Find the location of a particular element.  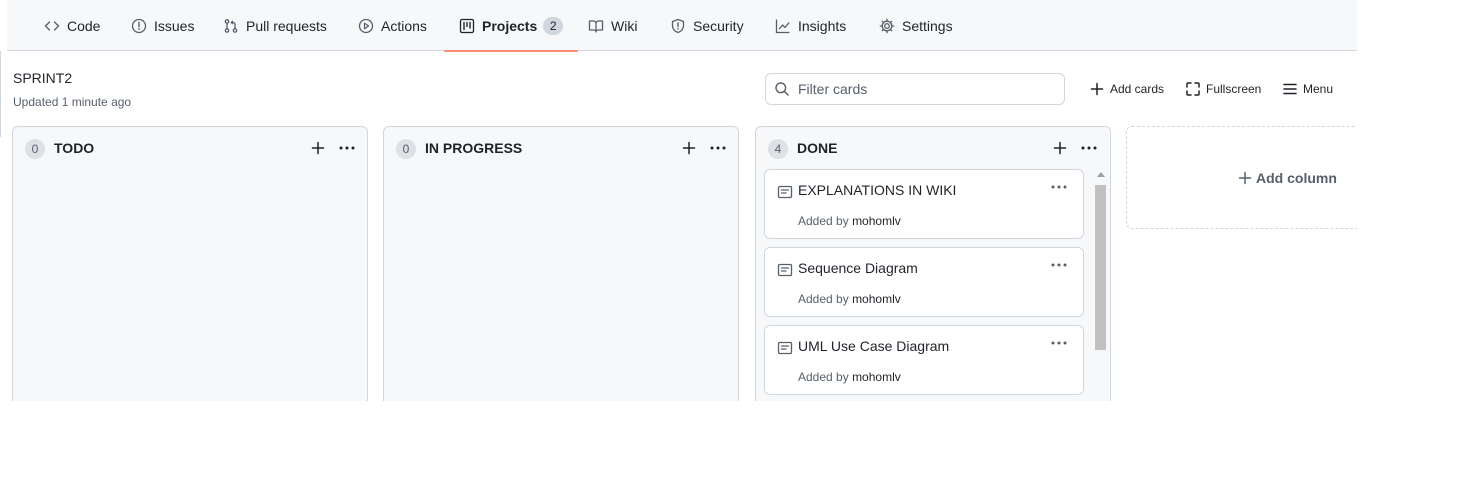

play-icon is located at coordinates (366, 25).